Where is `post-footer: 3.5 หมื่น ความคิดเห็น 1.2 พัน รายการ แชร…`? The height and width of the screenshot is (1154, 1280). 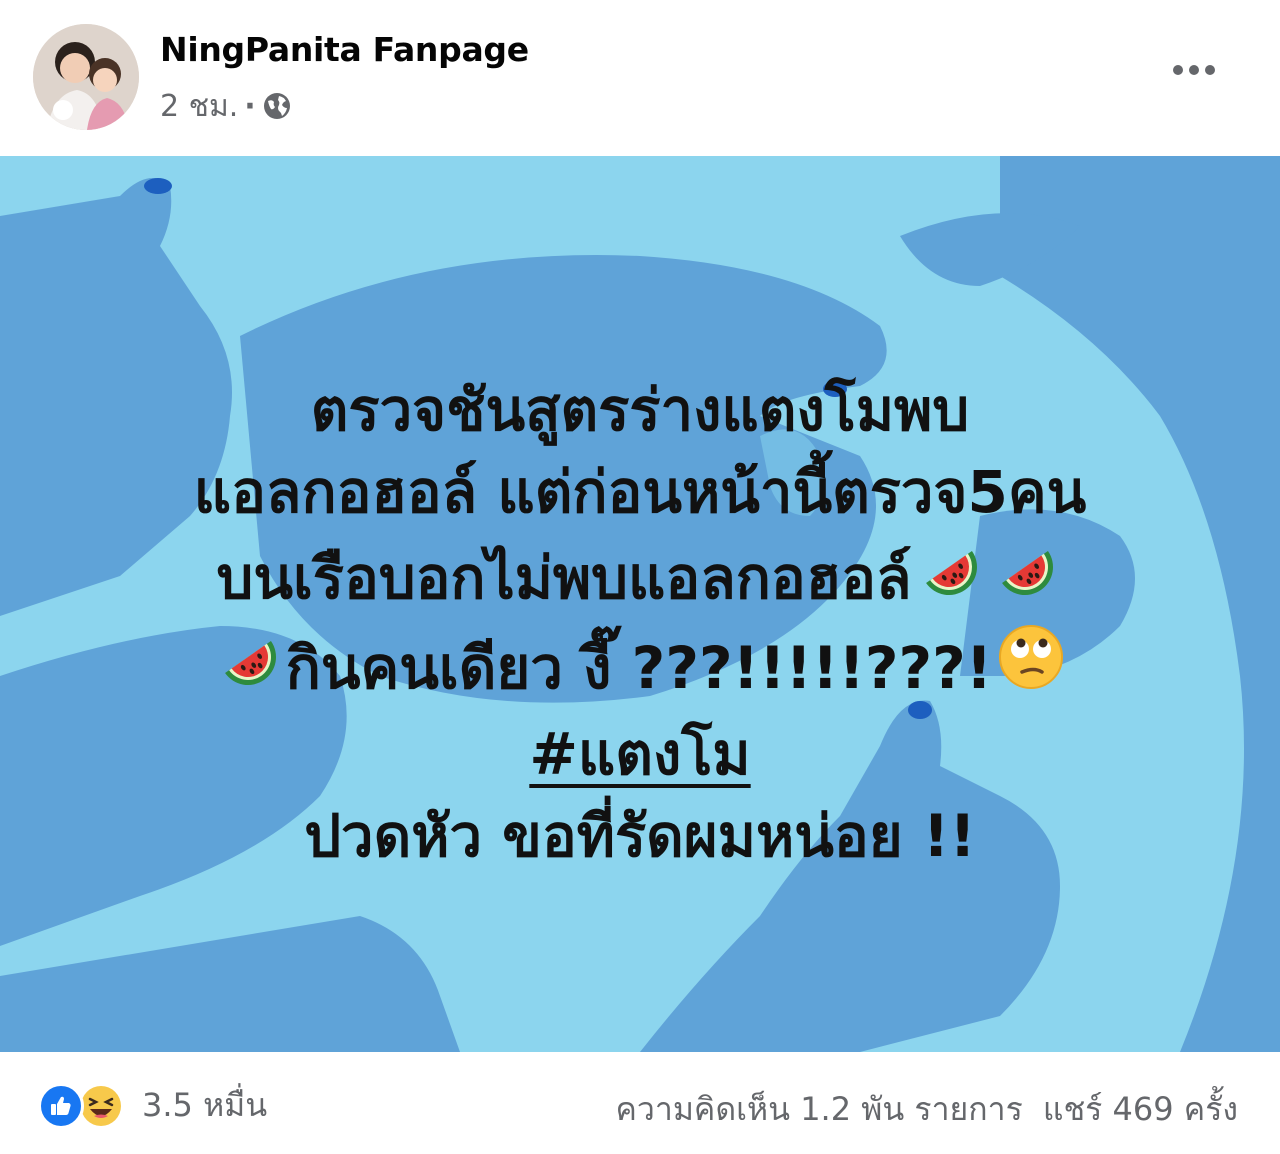
post-footer: 3.5 หมื่น ความคิดเห็น 1.2 พัน รายการ แชร… is located at coordinates (640, 1103).